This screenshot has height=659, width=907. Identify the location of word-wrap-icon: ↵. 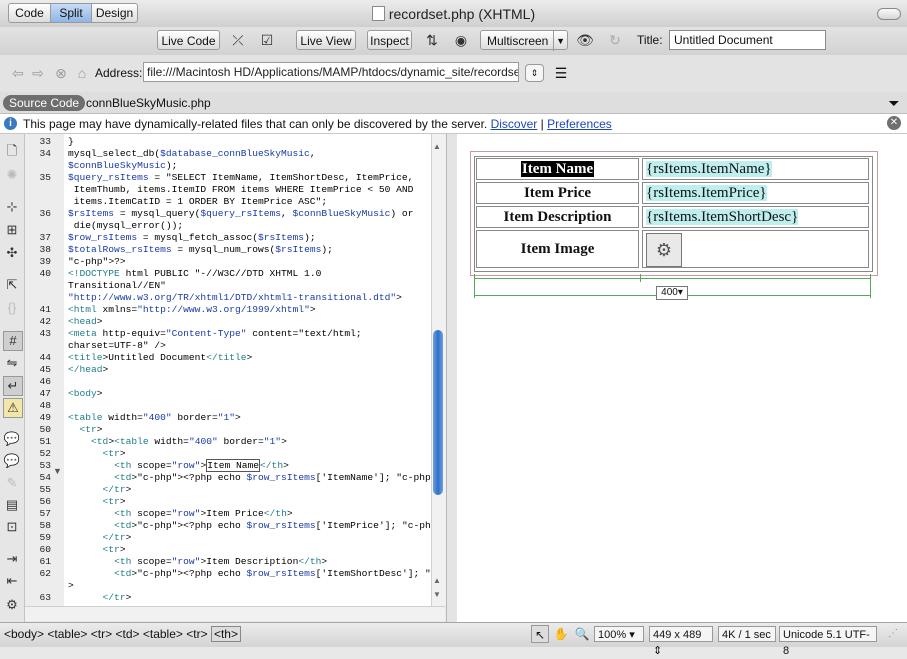
(13, 386).